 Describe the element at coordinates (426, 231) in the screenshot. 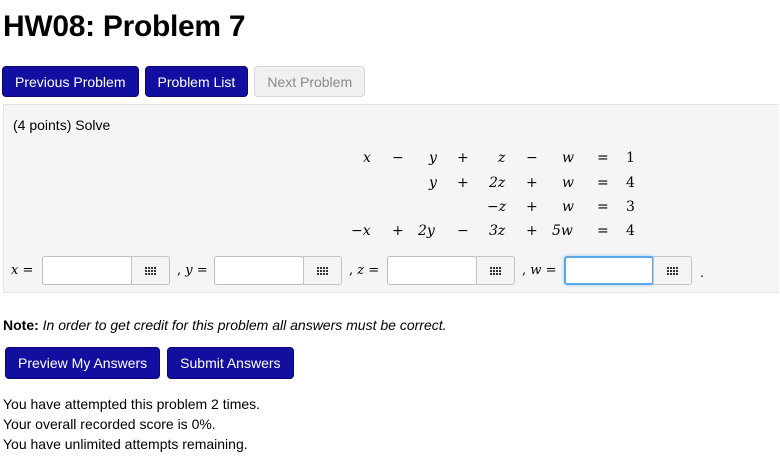

I see `eq-term: 2y` at that location.